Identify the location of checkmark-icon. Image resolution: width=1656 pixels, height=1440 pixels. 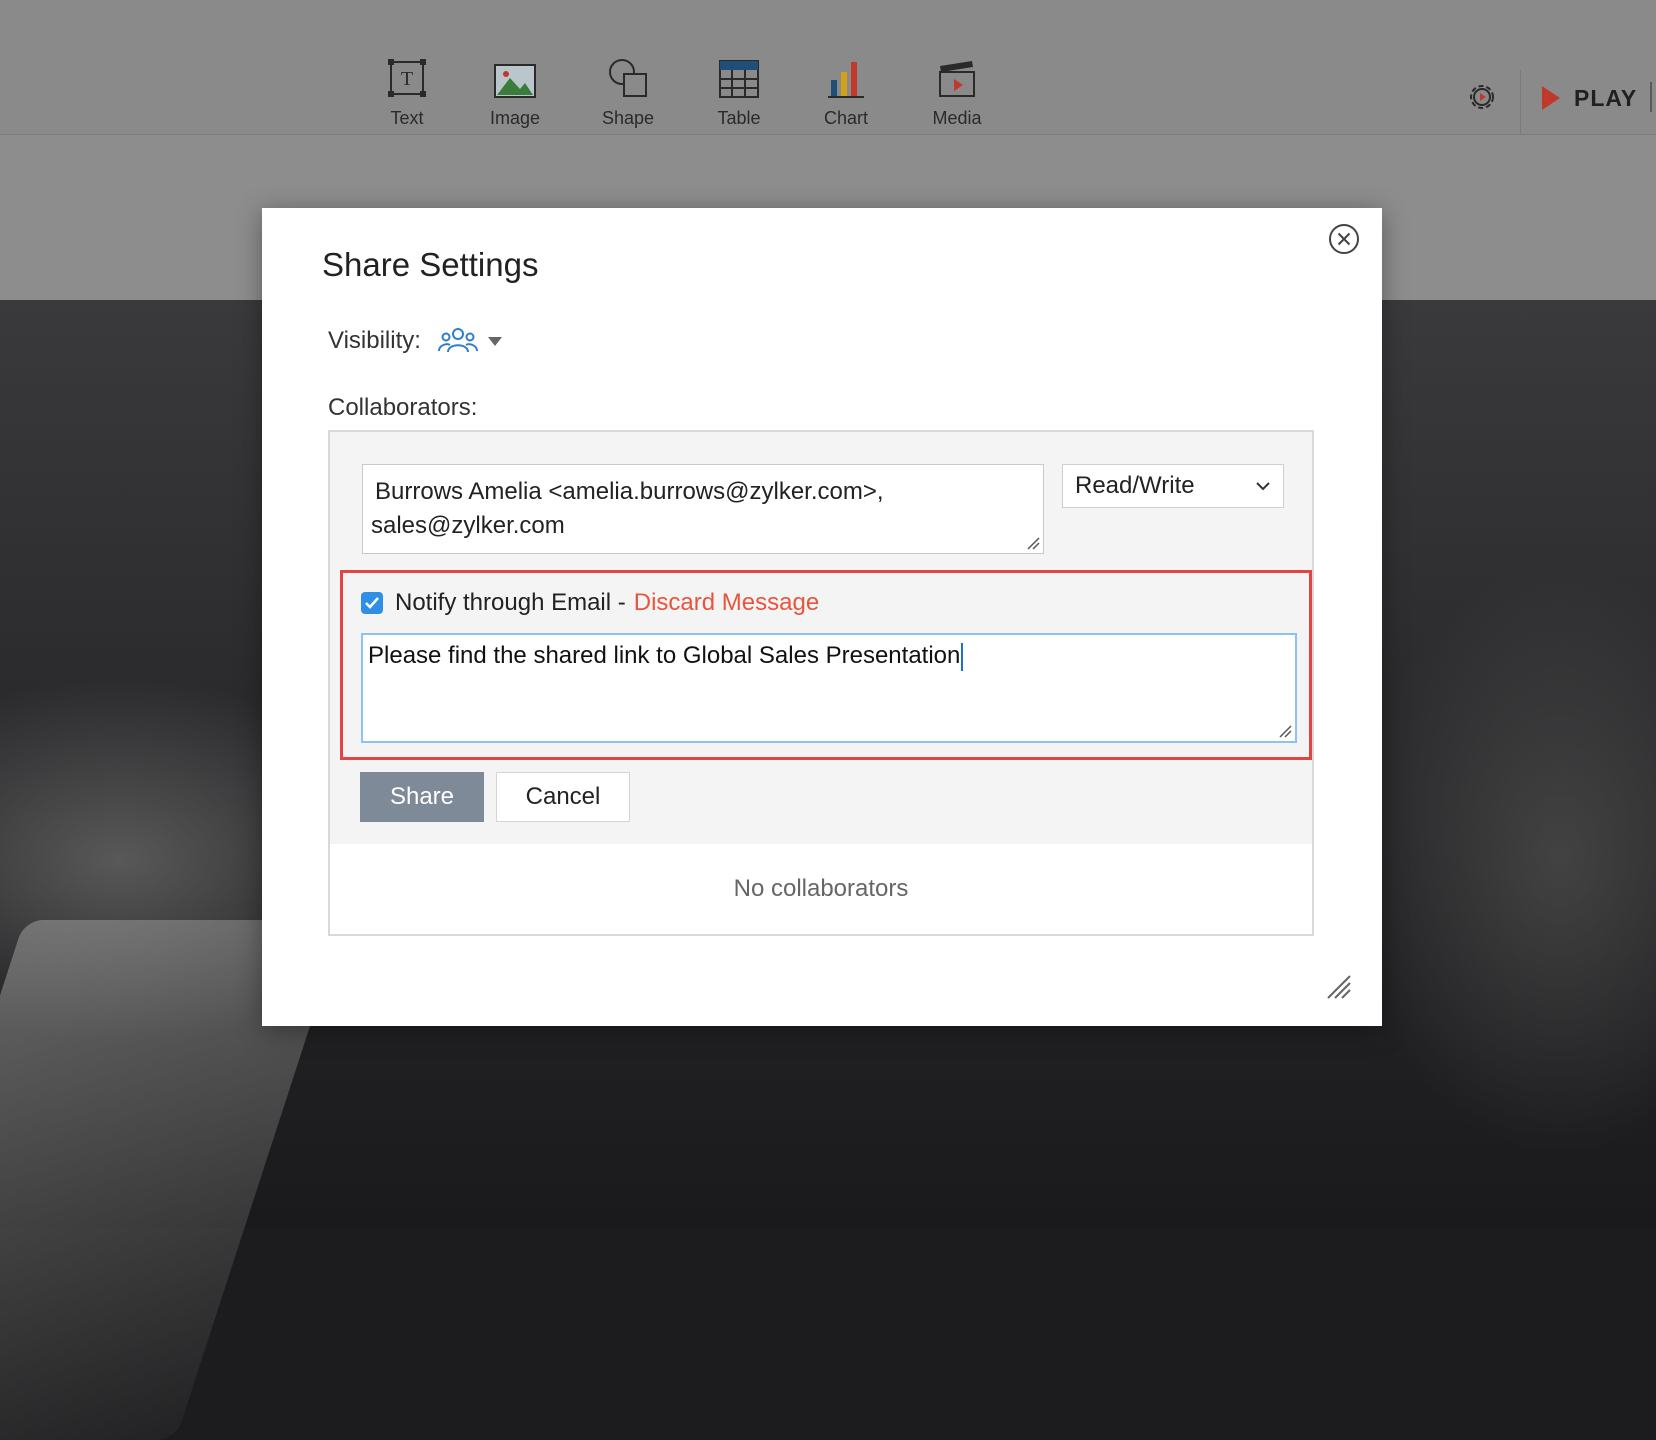
(372, 603).